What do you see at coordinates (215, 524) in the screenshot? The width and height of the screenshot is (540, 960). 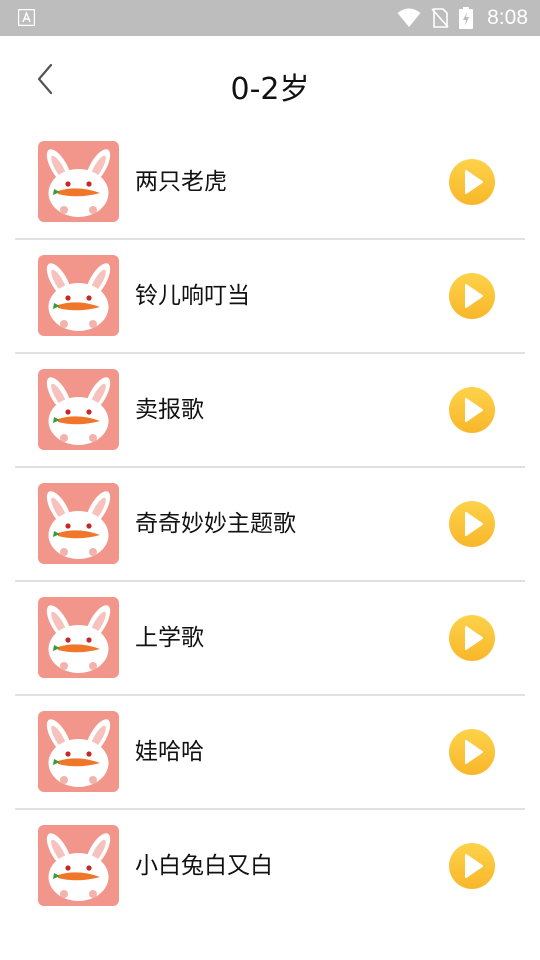 I see `song-title: 奇奇妙妙主题歌` at bounding box center [215, 524].